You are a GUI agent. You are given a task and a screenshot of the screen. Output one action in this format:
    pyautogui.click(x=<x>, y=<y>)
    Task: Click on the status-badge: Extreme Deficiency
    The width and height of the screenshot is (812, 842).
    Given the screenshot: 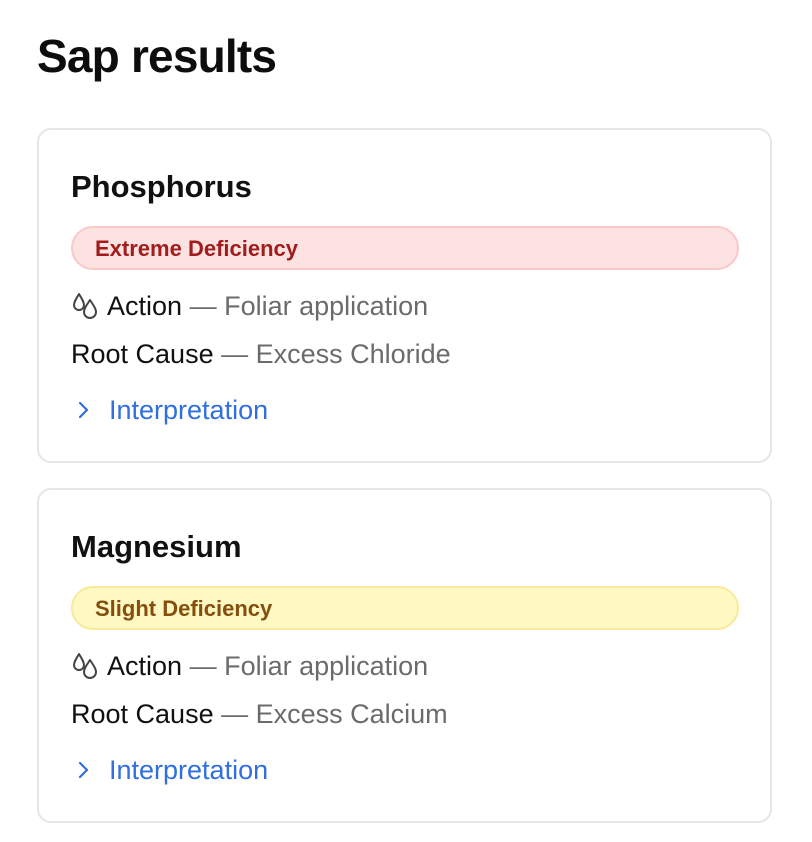 What is the action you would take?
    pyautogui.click(x=405, y=248)
    